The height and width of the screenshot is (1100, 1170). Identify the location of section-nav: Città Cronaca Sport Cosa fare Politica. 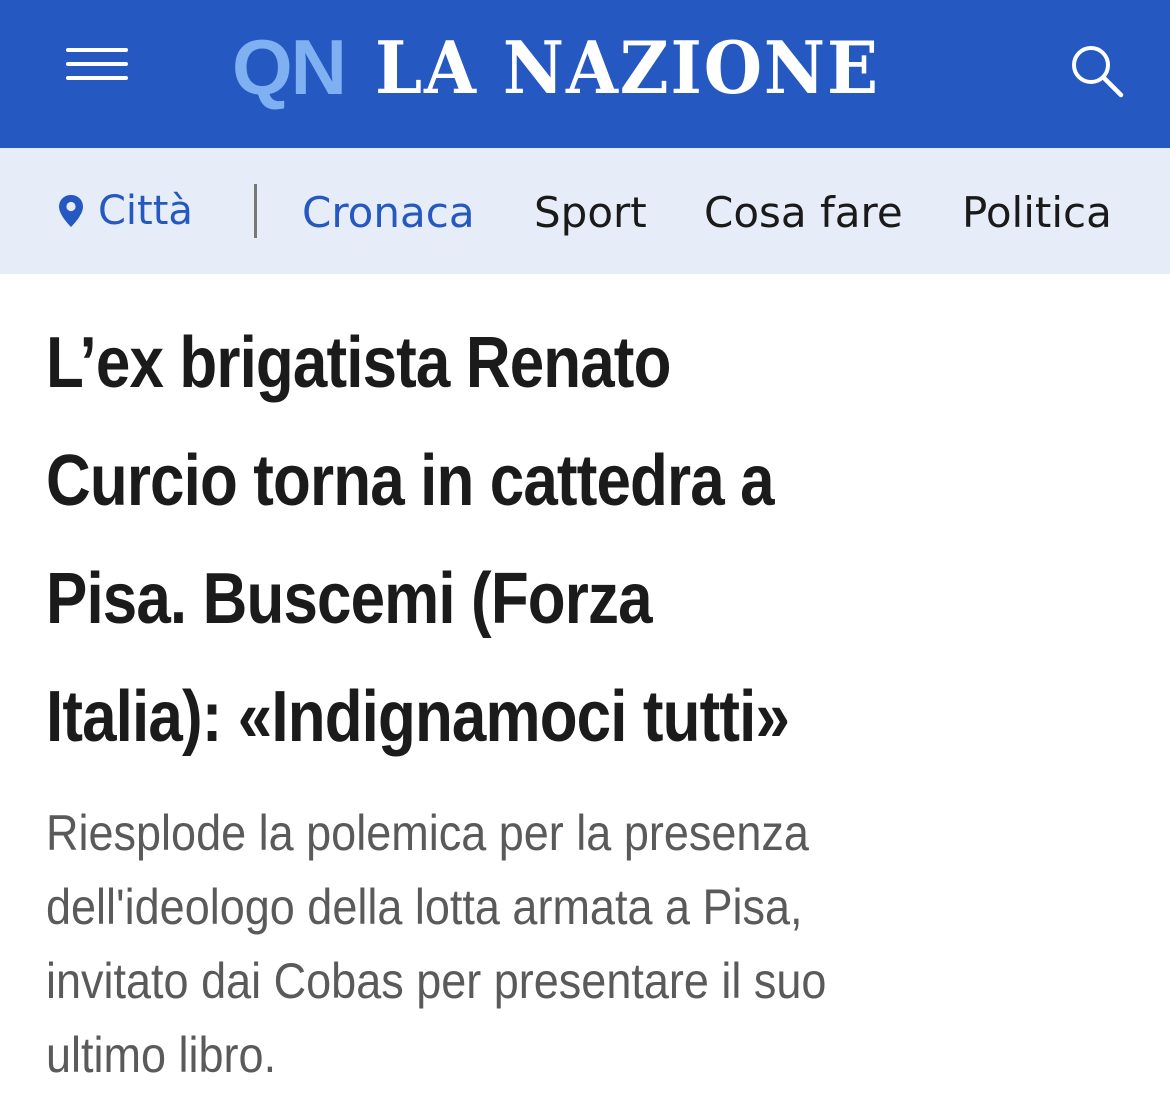
(585, 211).